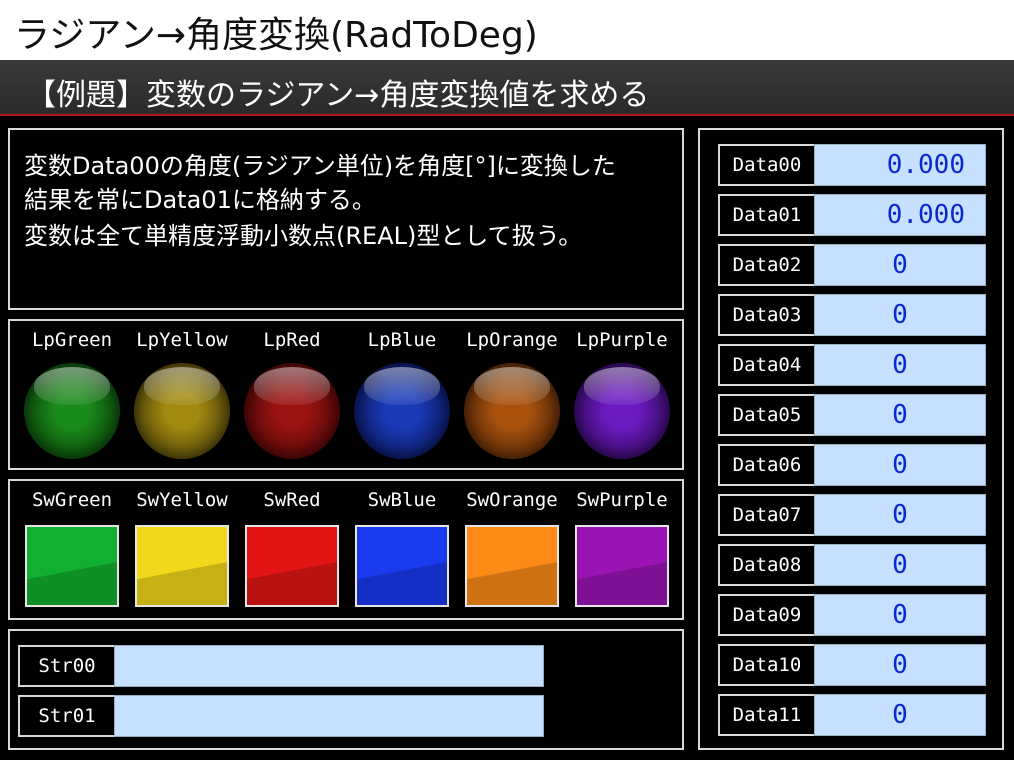 Image resolution: width=1014 pixels, height=760 pixels. What do you see at coordinates (292, 500) in the screenshot?
I see `switch-label: SwRed` at bounding box center [292, 500].